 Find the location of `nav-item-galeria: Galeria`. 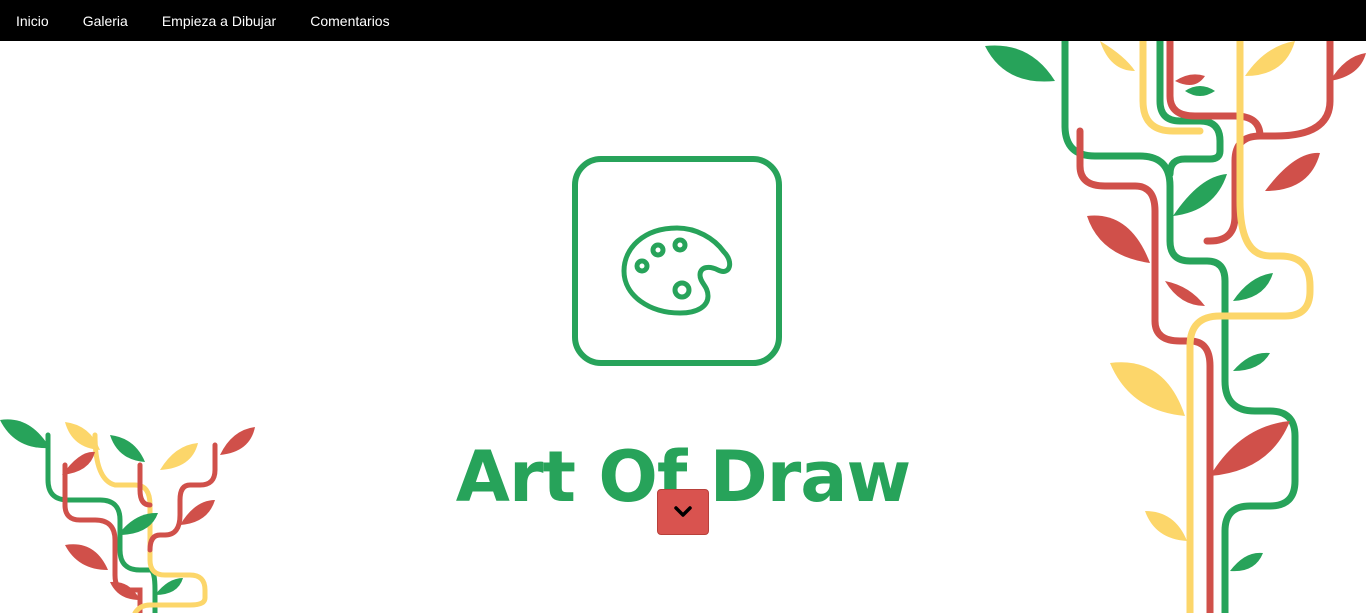

nav-item-galeria: Galeria is located at coordinates (105, 21).